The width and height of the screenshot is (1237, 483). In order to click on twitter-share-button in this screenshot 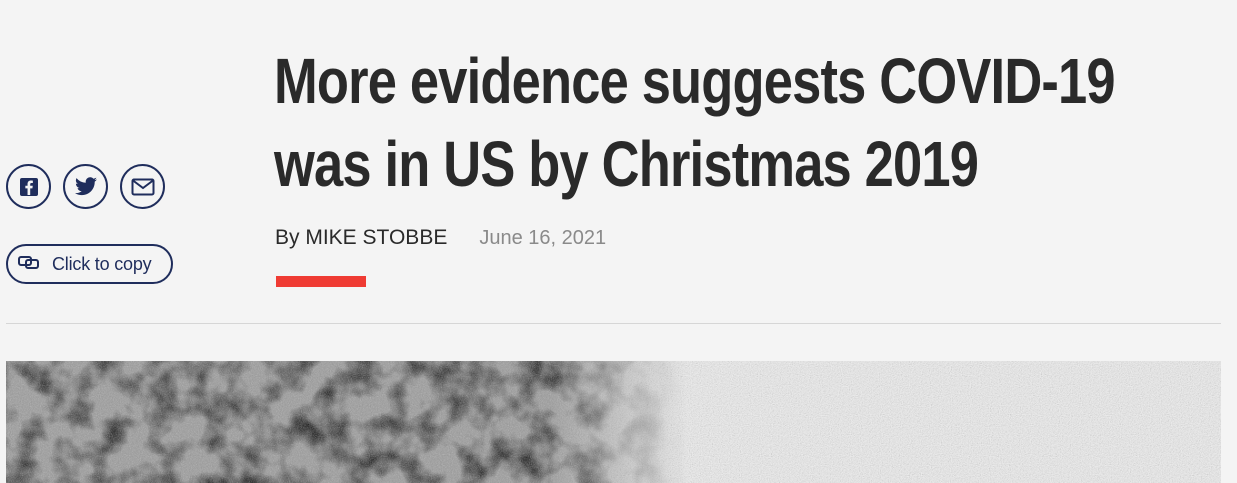, I will do `click(85, 186)`.